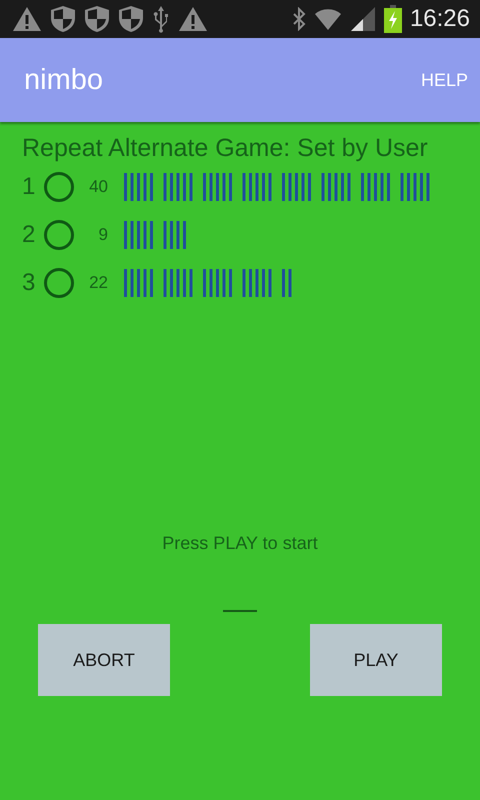  What do you see at coordinates (63, 80) in the screenshot?
I see `app-title: nimbo` at bounding box center [63, 80].